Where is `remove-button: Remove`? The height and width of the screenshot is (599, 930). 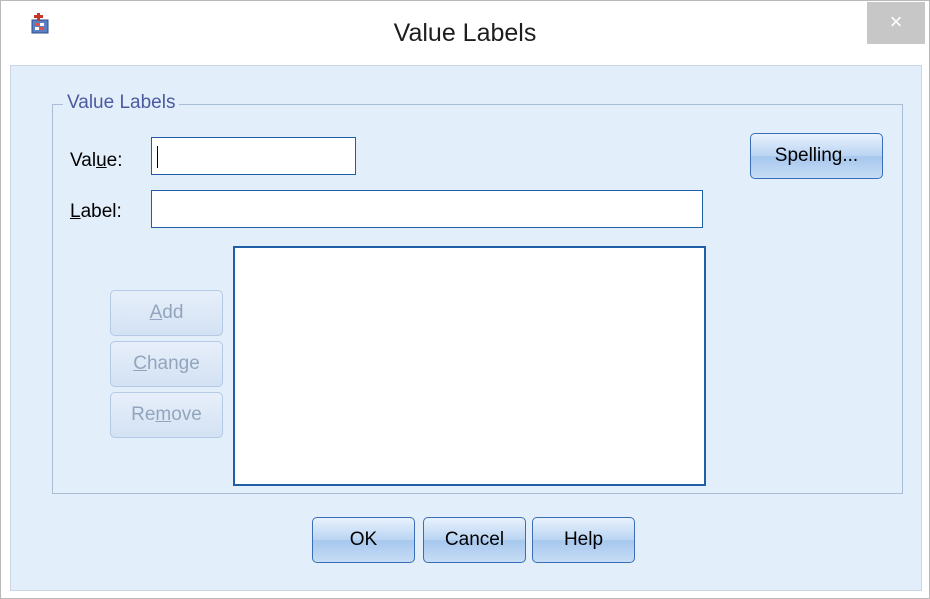 remove-button: Remove is located at coordinates (166, 415).